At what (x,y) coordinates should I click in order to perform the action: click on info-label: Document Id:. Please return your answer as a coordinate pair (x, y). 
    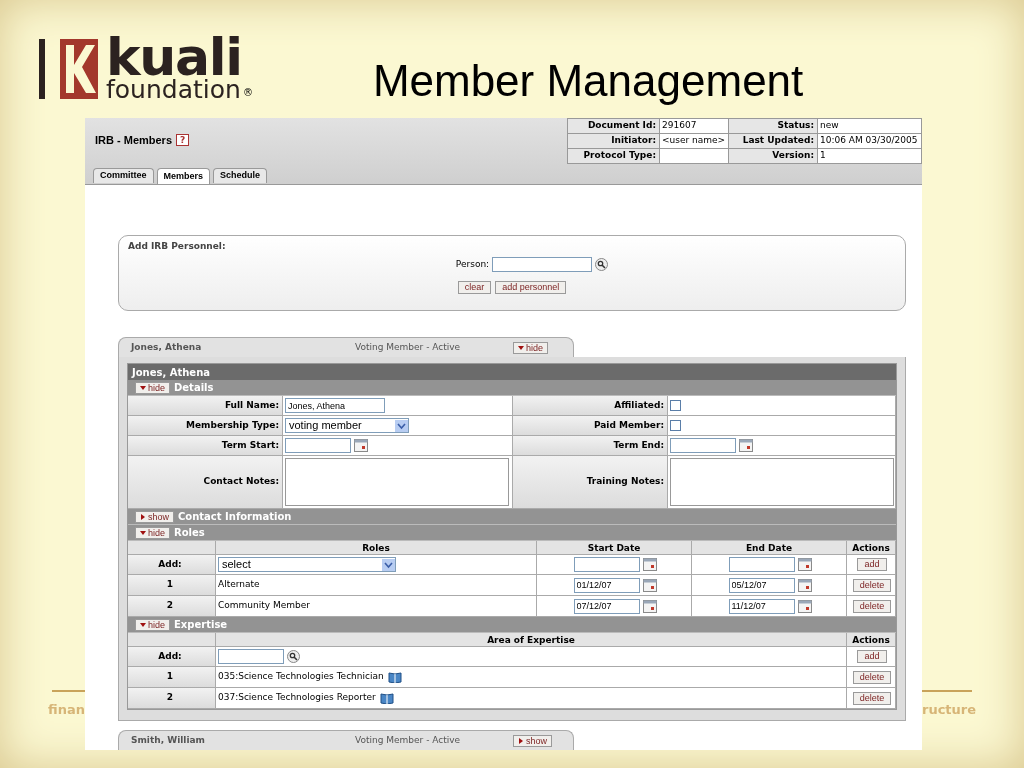
    Looking at the image, I should click on (614, 126).